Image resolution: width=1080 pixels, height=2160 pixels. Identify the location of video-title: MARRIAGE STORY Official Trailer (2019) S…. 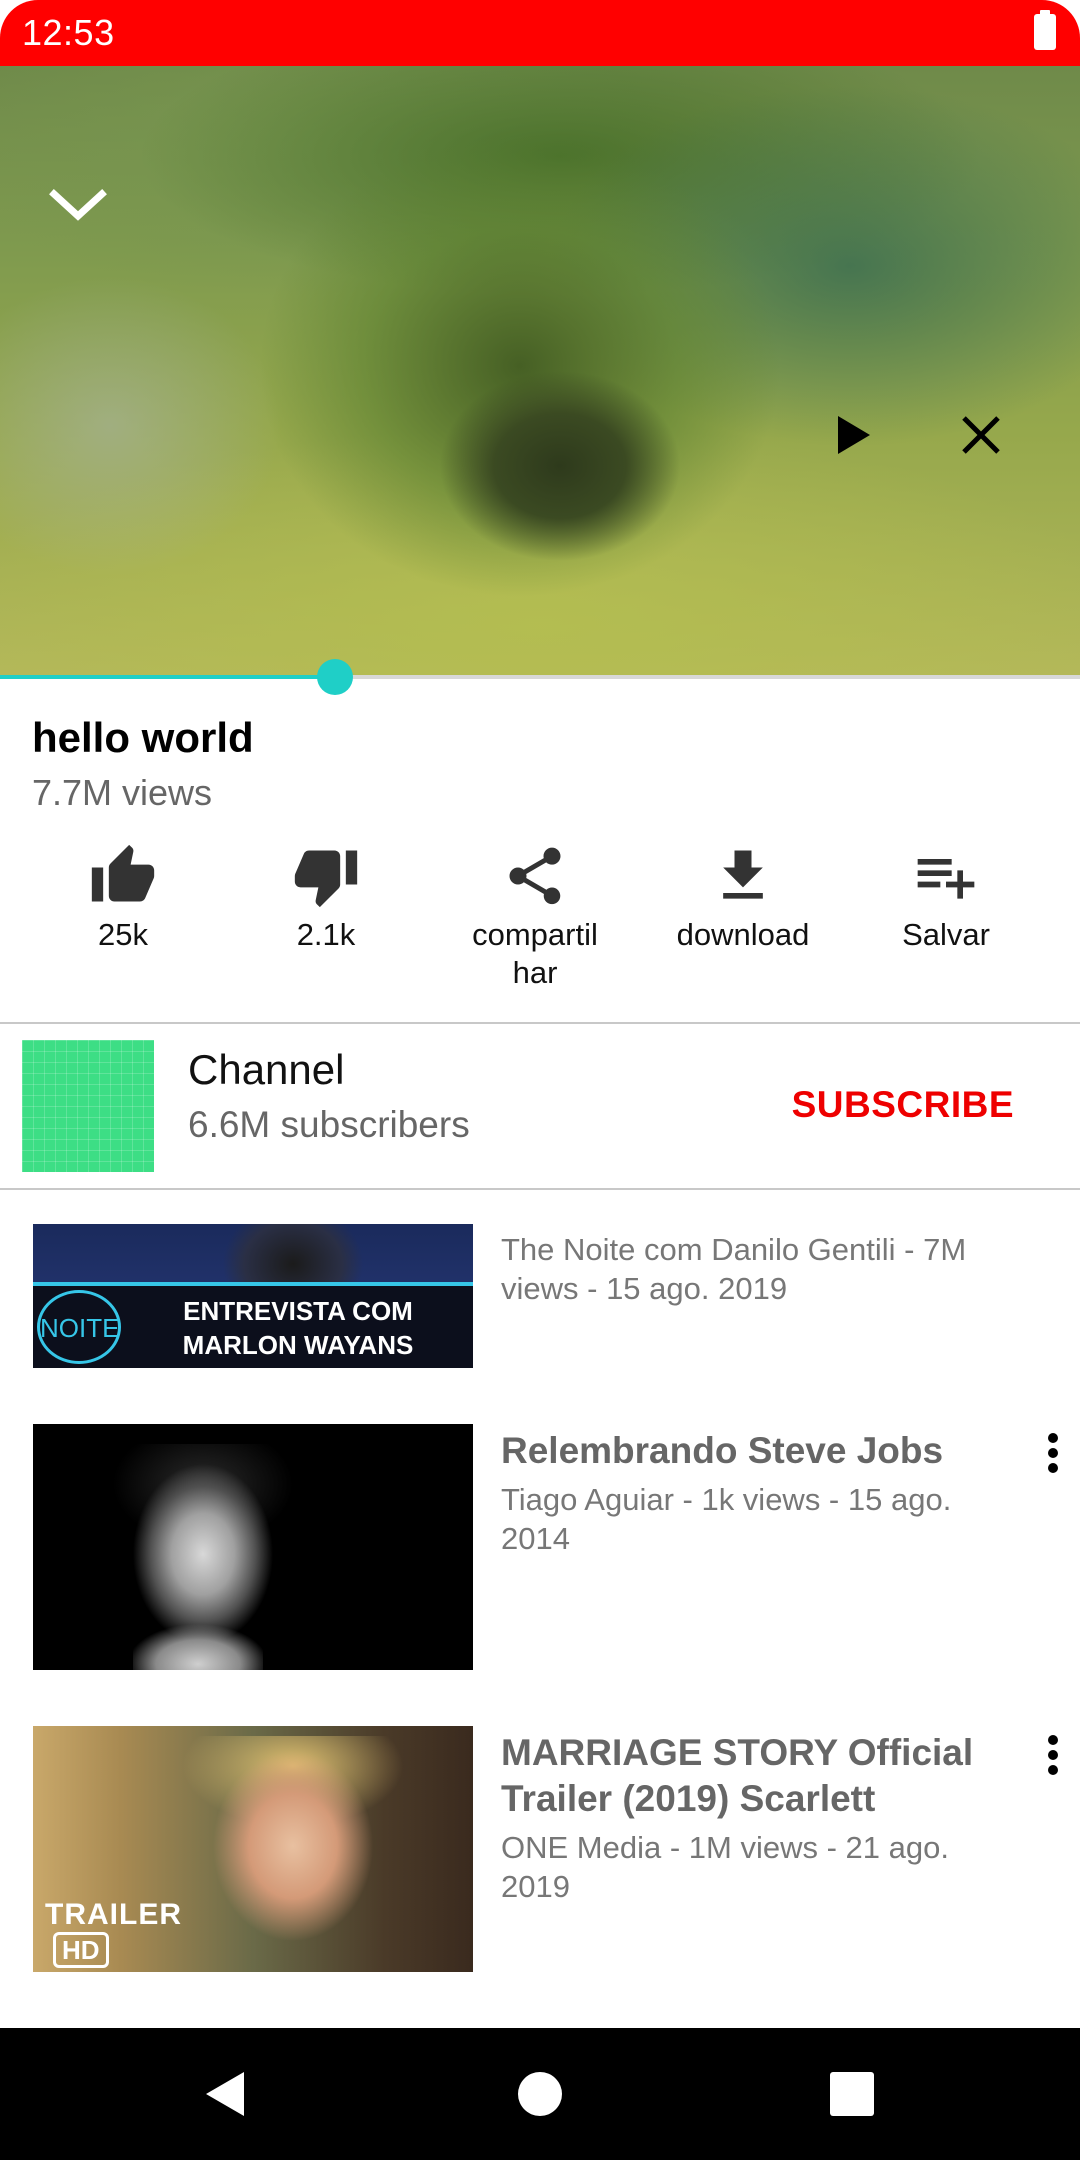
(737, 1775).